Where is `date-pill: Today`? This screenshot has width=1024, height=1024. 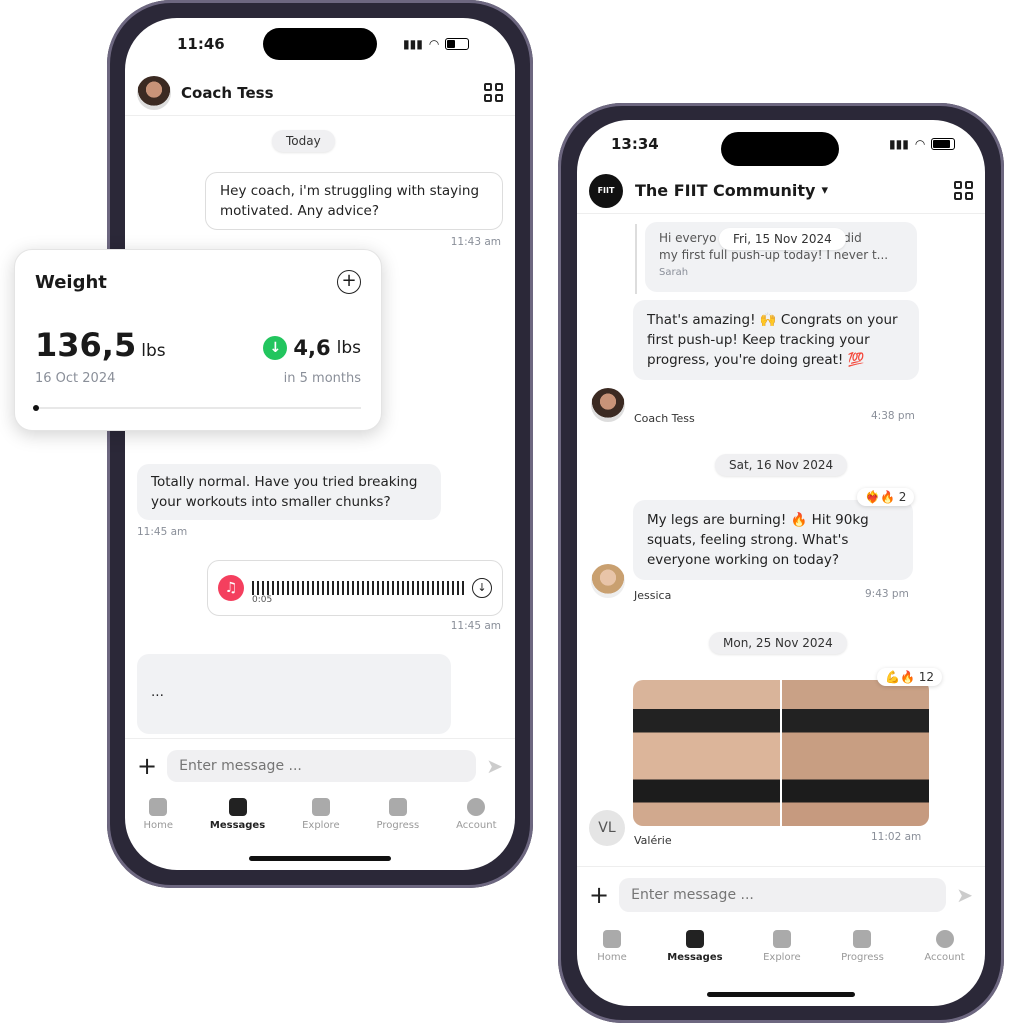 date-pill: Today is located at coordinates (303, 141).